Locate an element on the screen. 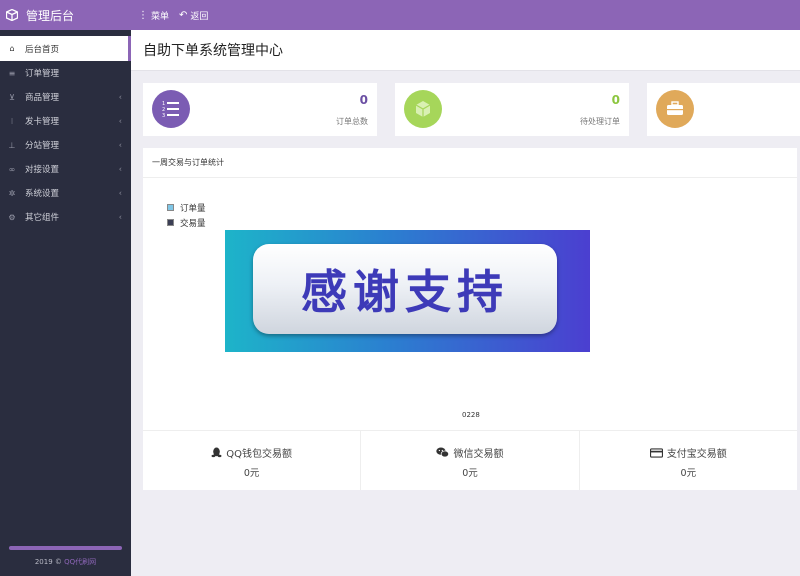 This screenshot has width=800, height=576. thanks-banner-image: 感谢支持 is located at coordinates (407, 291).